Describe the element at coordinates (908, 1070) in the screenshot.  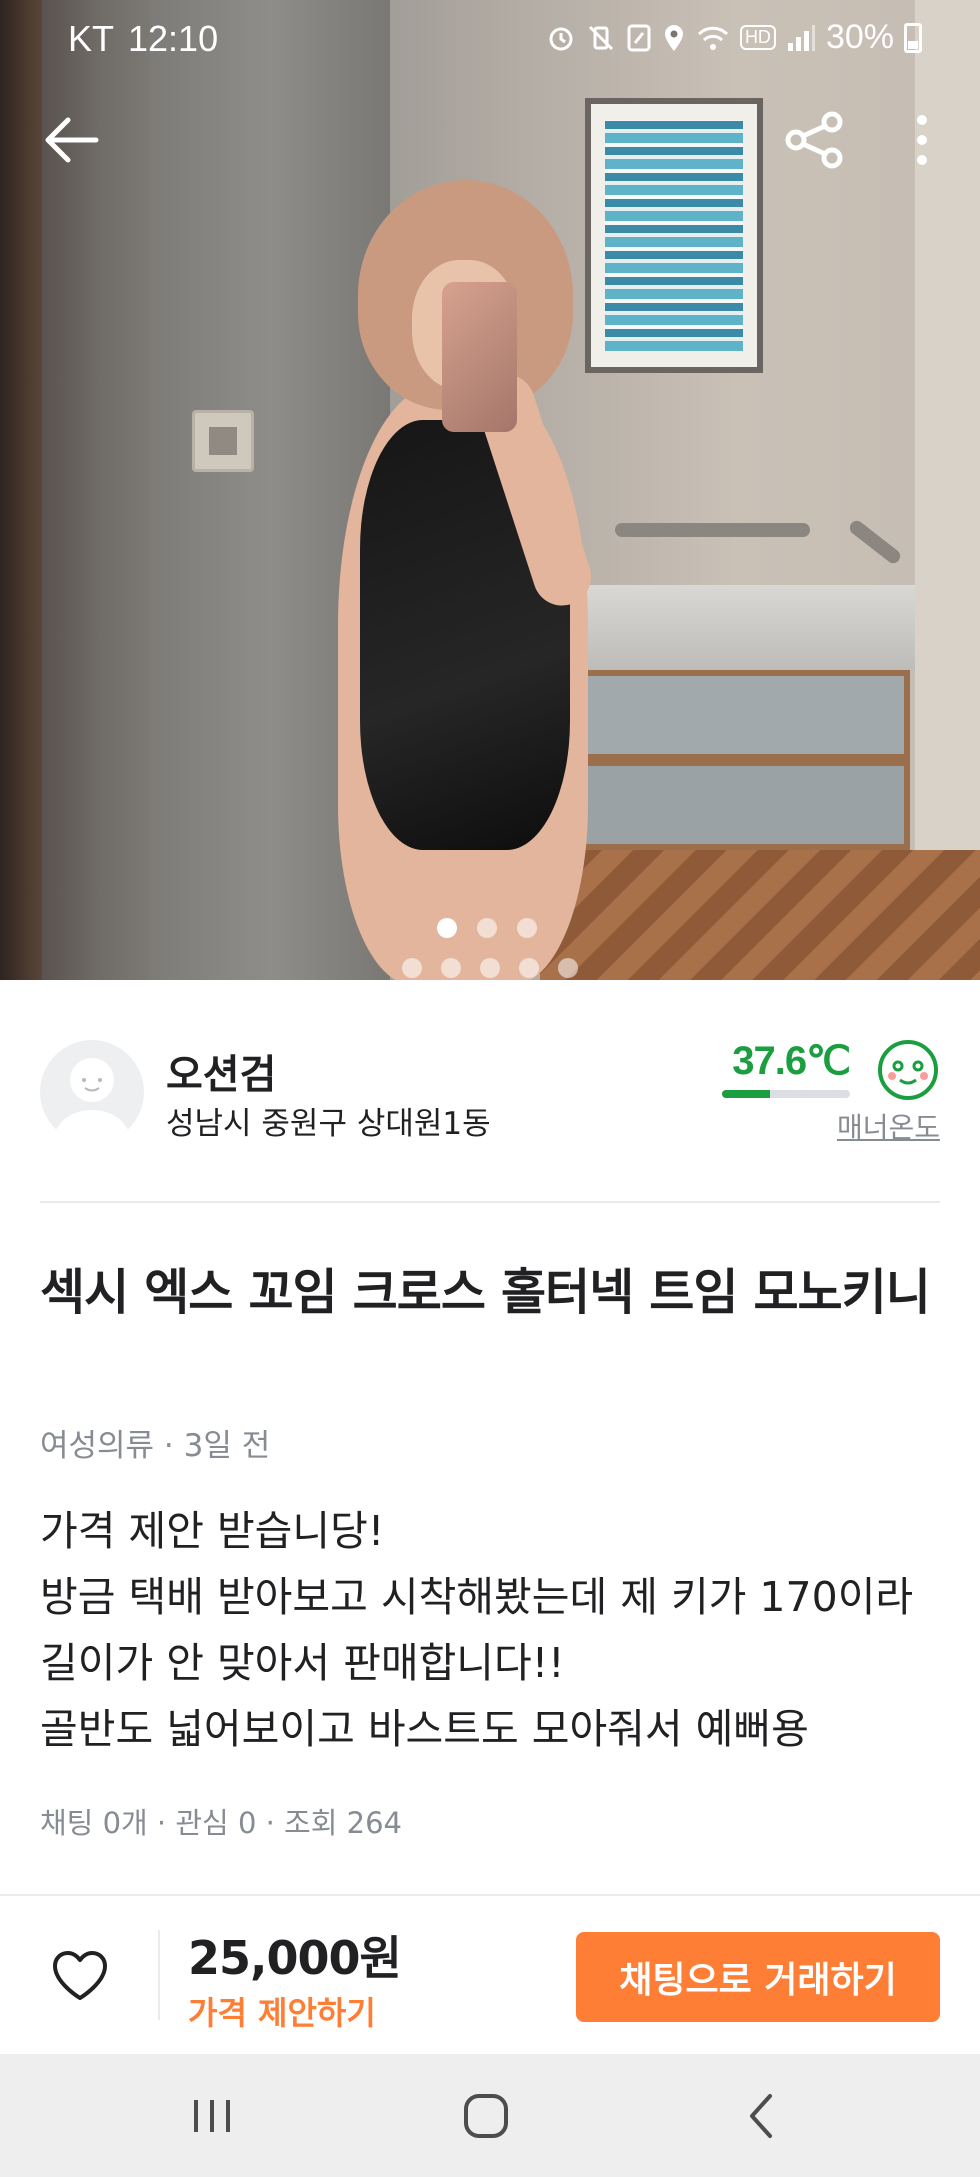
I see `smile-face-icon` at that location.